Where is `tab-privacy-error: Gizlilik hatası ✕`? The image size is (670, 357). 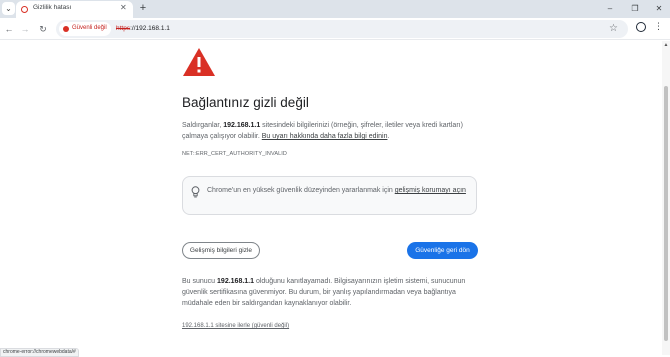
tab-privacy-error: Gizlilik hatası ✕ is located at coordinates (74, 9).